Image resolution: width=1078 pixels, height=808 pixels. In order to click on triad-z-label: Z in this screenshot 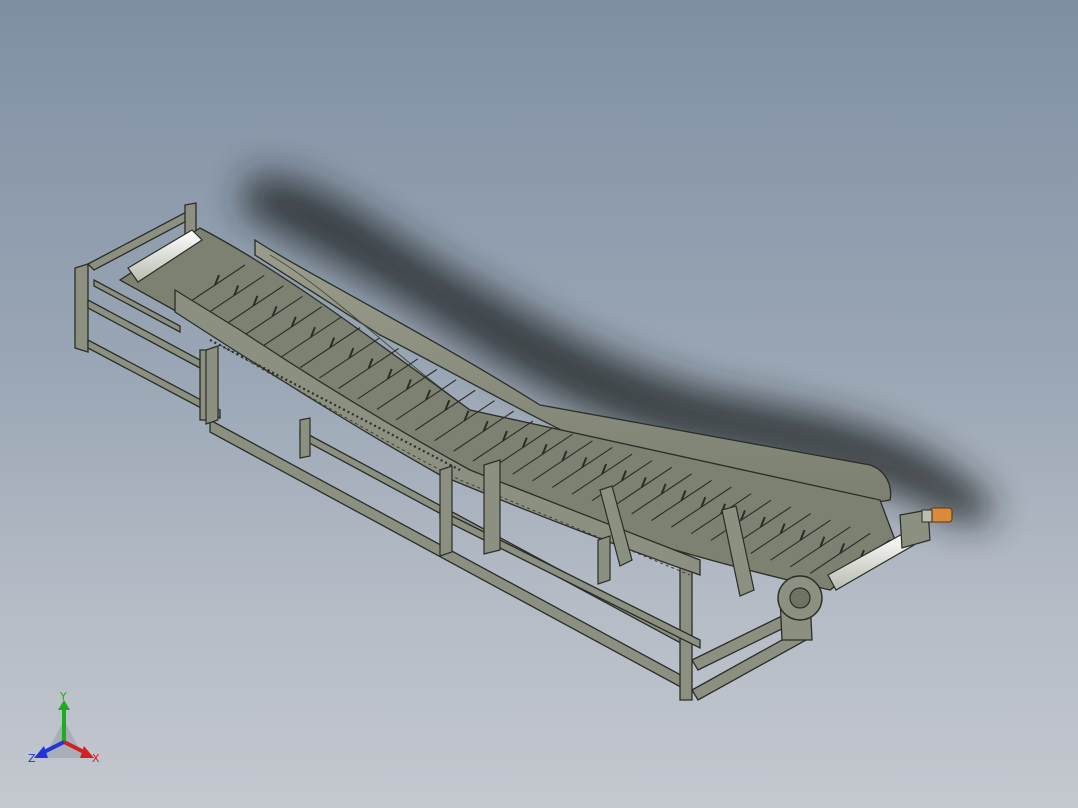, I will do `click(32, 758)`.